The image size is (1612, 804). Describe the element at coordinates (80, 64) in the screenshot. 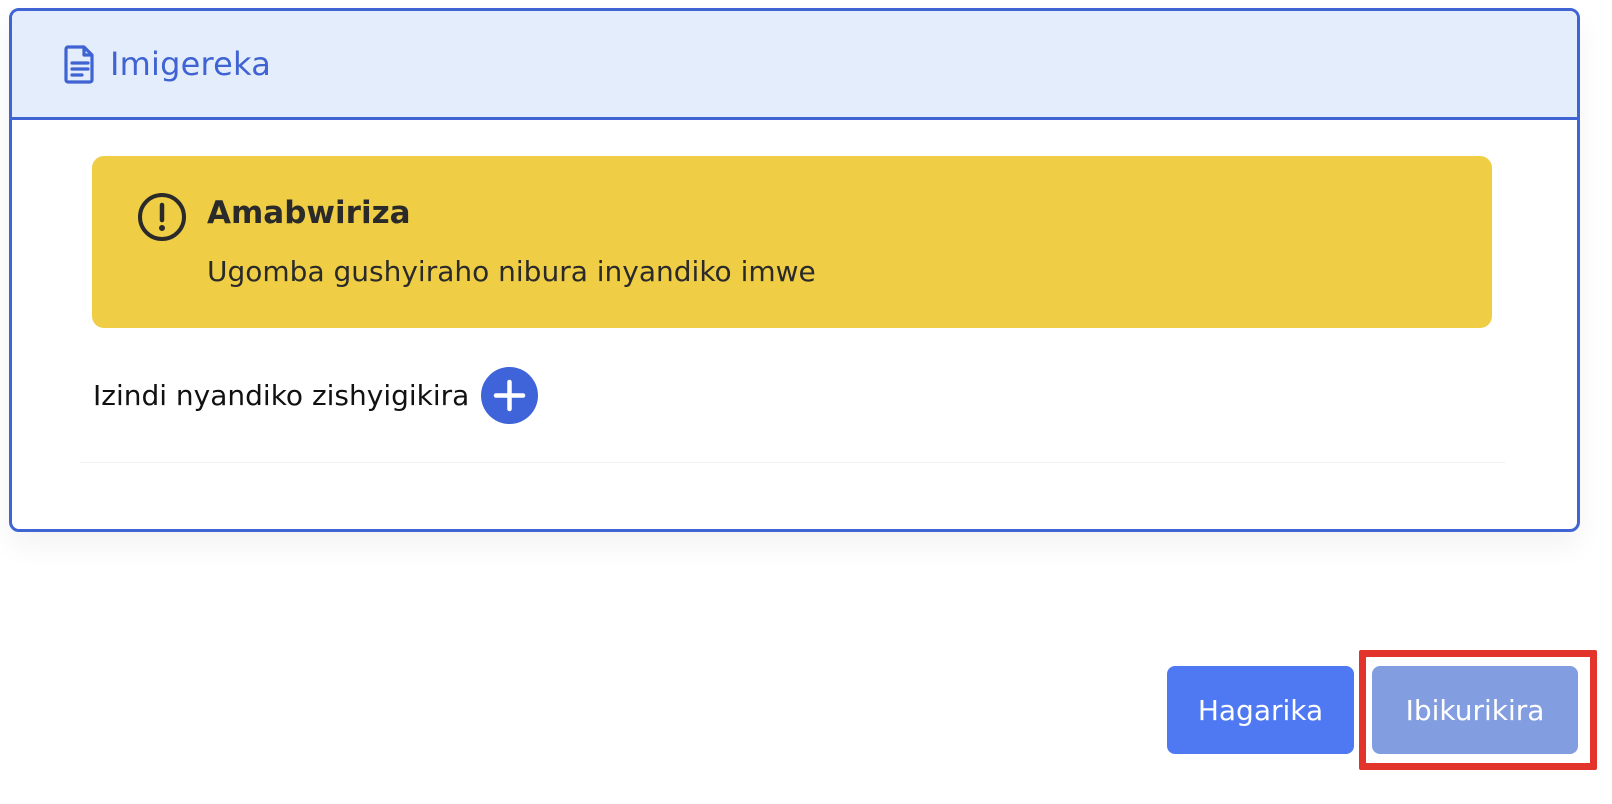

I see `document-icon` at that location.